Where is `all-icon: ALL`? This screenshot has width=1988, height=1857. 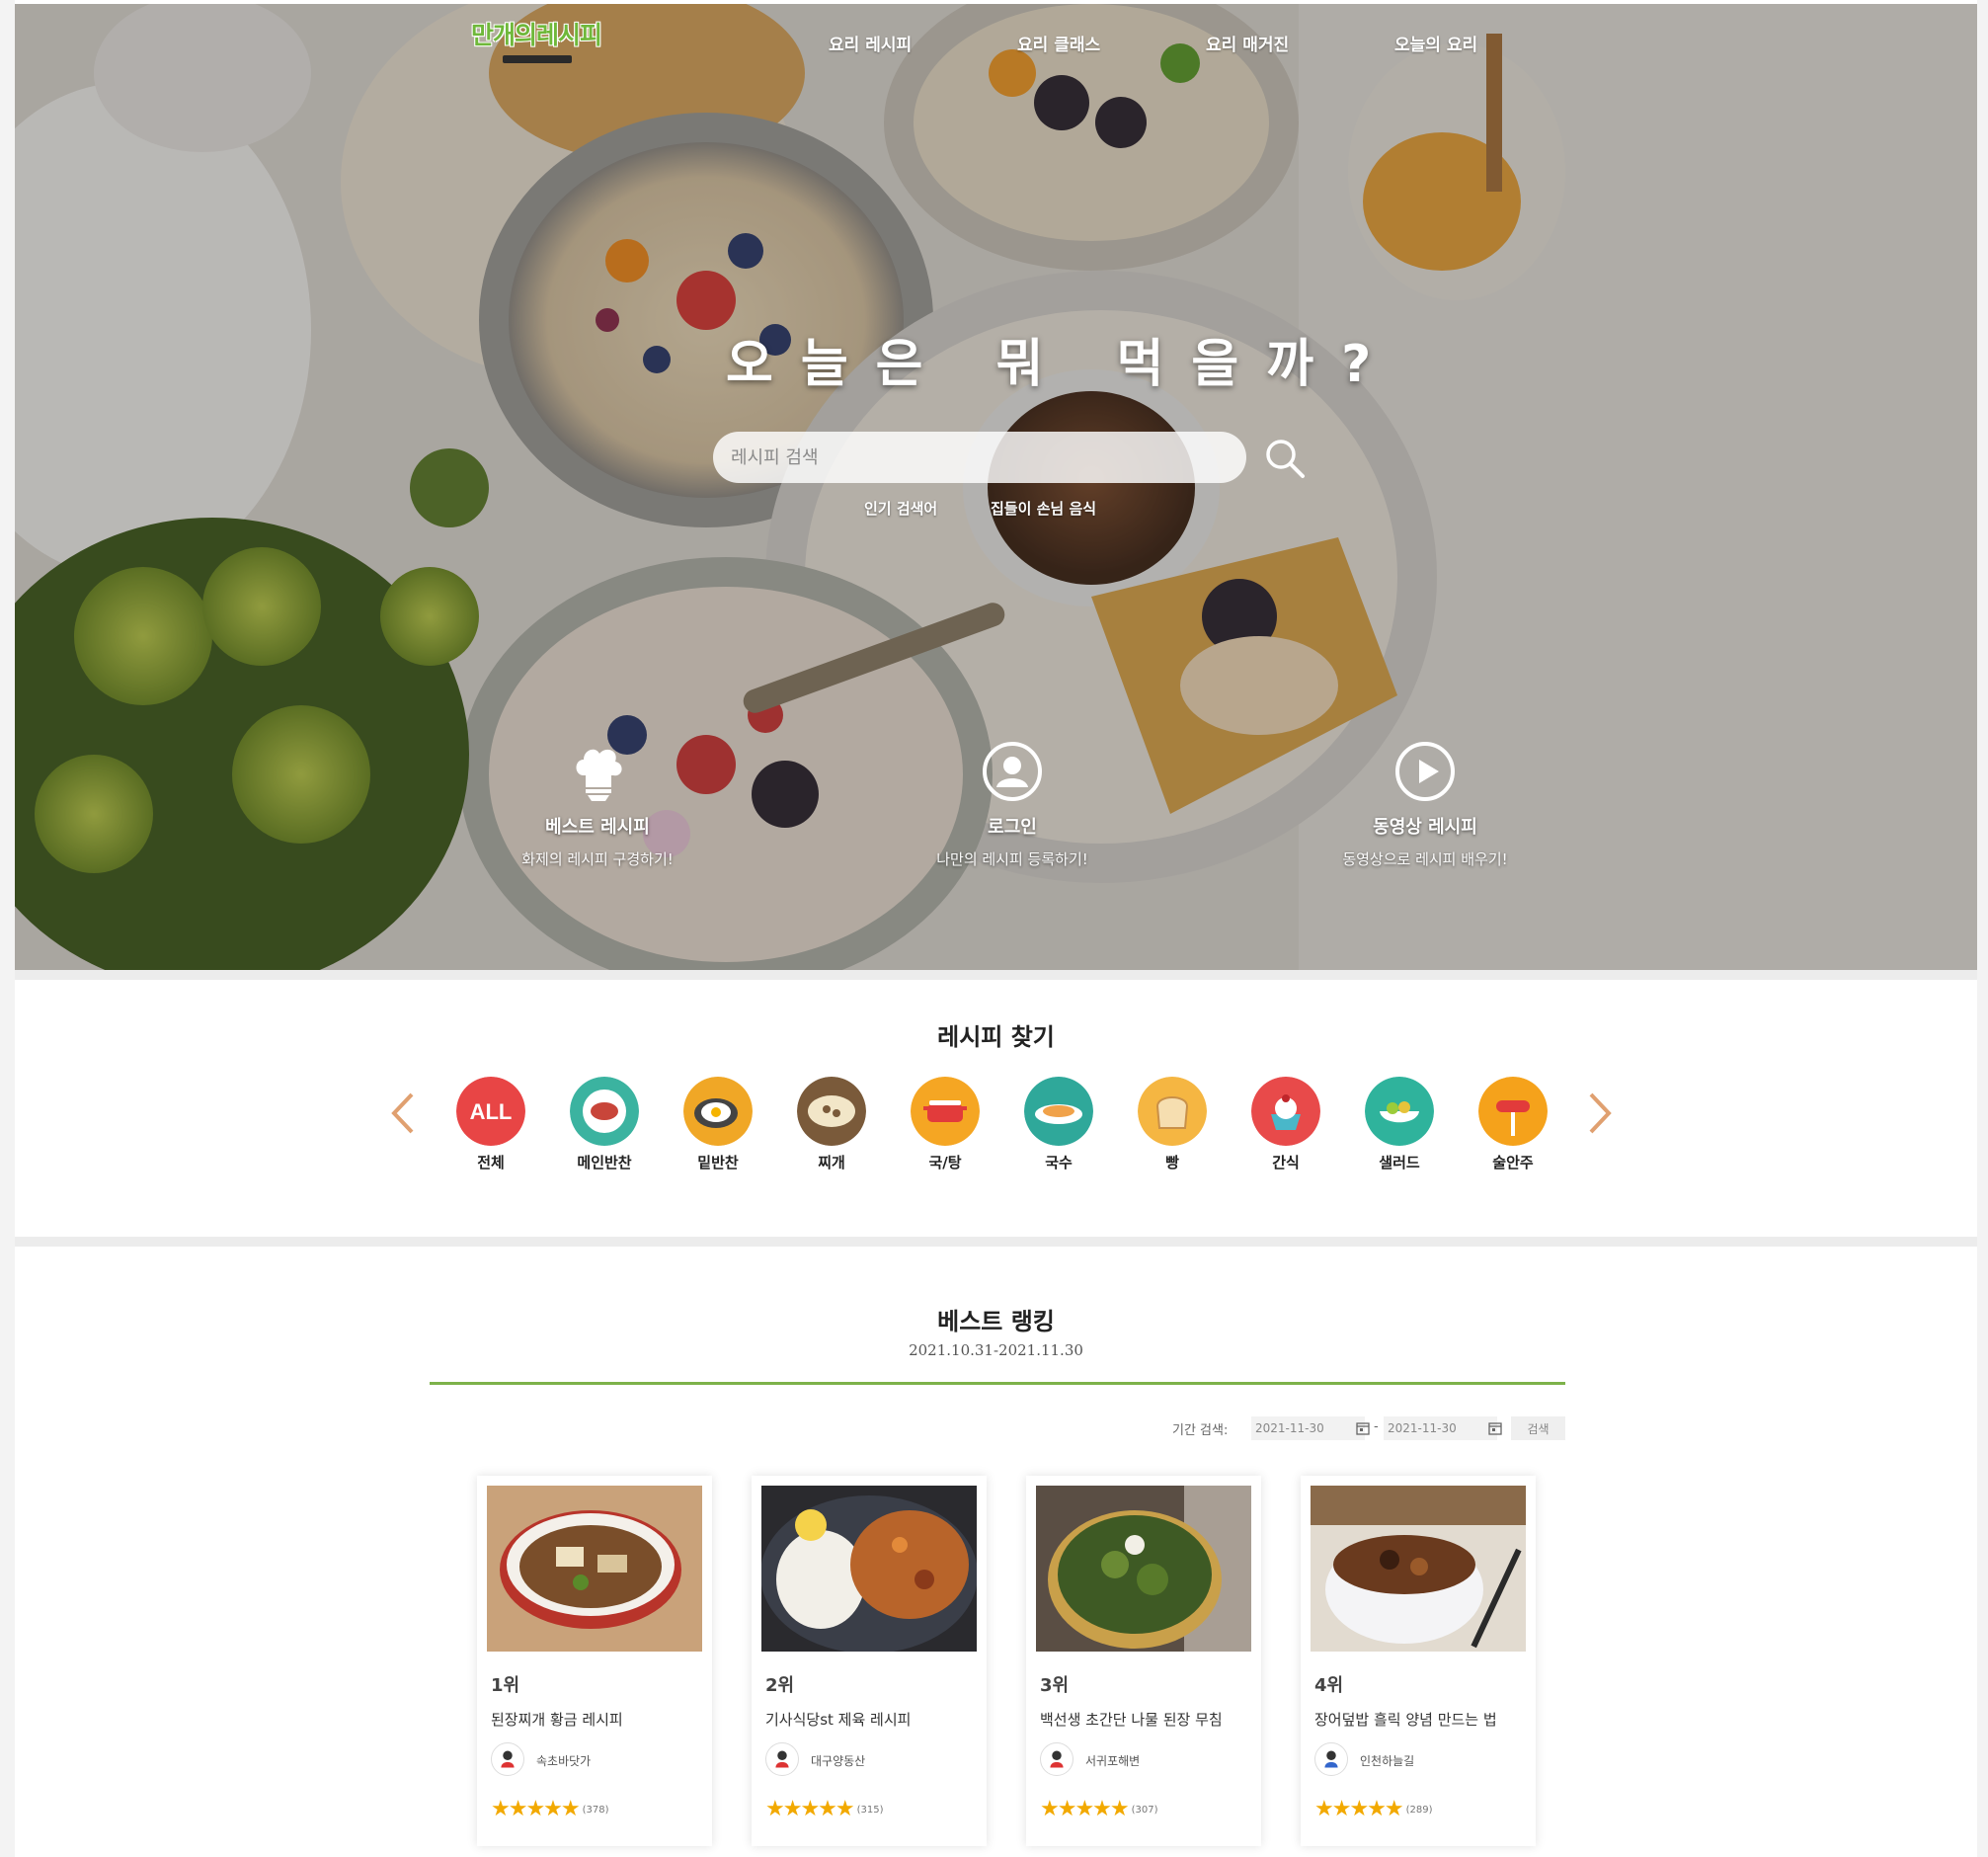 all-icon: ALL is located at coordinates (490, 1111).